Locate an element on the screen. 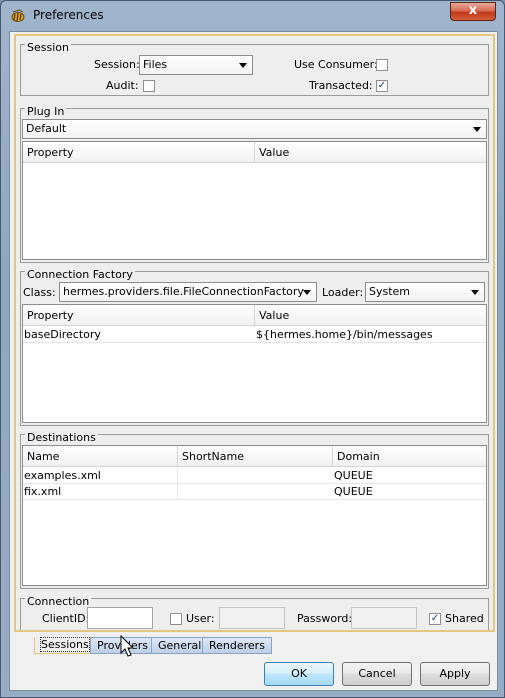 This screenshot has height=698, width=505. plugin-table-header: Property Value is located at coordinates (254, 152).